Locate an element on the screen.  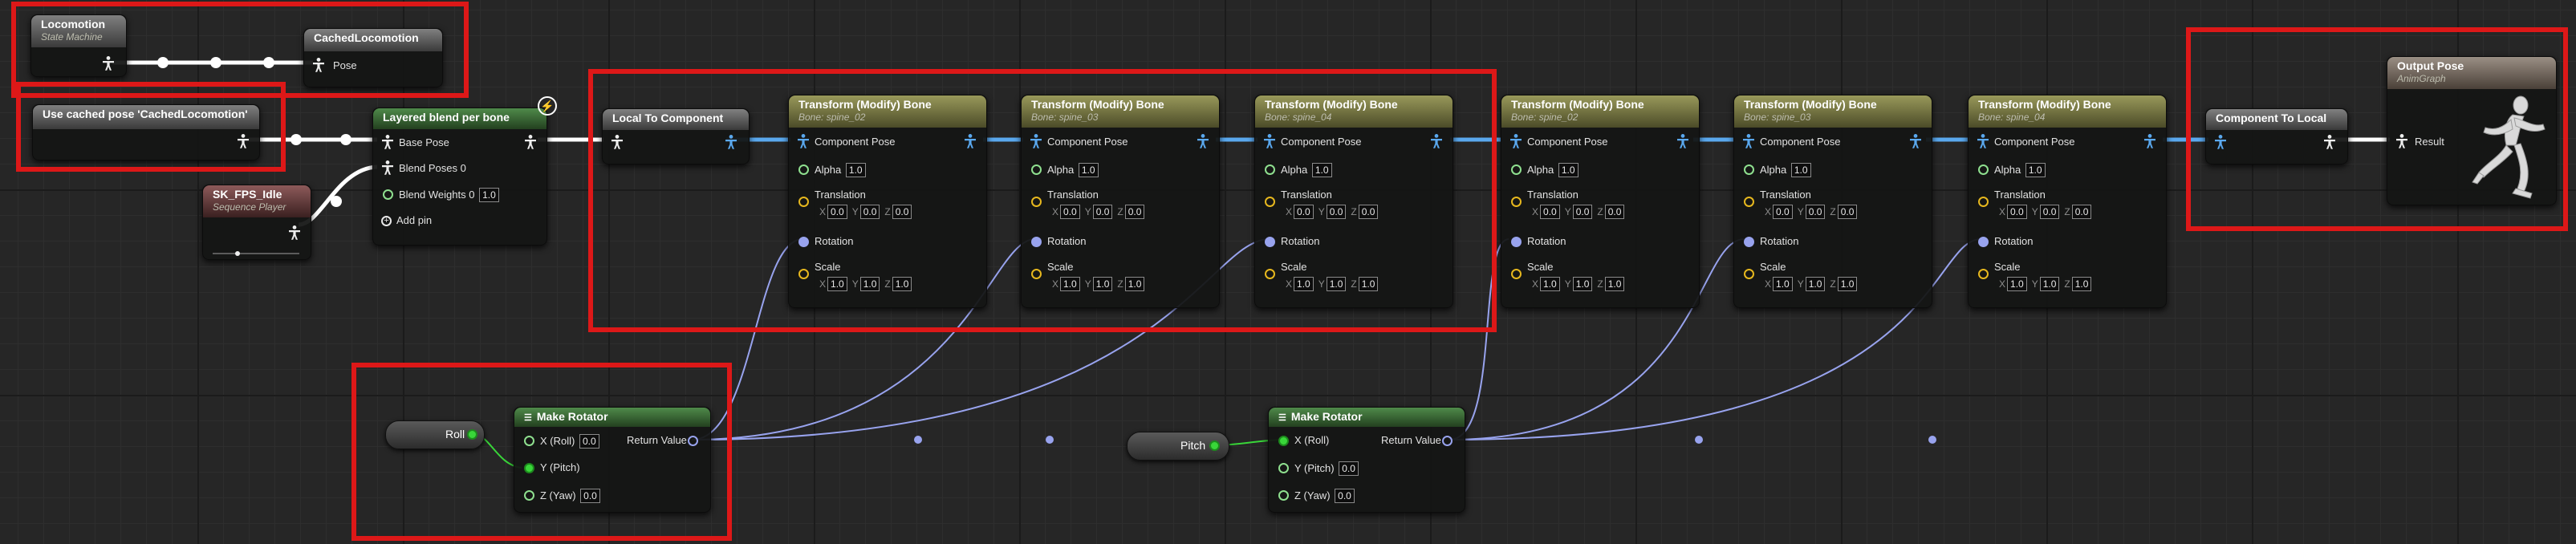
cached-locomotion-node: CachedLocomotion Pose is located at coordinates (373, 58).